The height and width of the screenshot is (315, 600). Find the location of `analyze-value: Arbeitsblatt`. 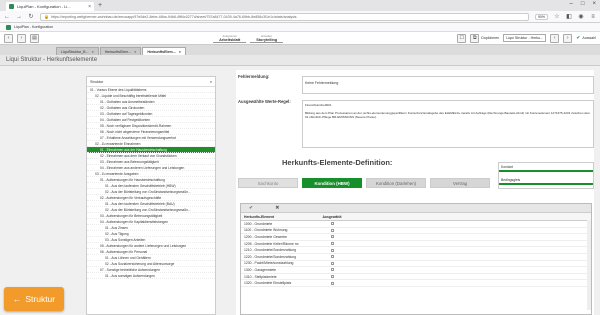

analyze-value: Arbeitsblatt is located at coordinates (230, 40).